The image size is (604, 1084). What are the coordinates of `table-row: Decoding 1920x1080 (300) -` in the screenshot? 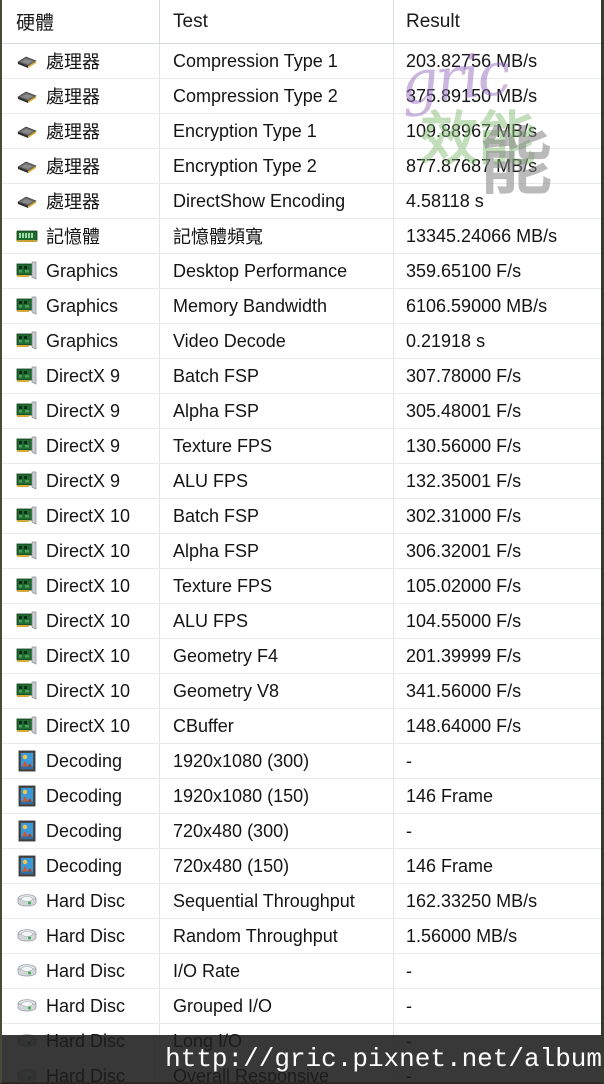 It's located at (301, 761).